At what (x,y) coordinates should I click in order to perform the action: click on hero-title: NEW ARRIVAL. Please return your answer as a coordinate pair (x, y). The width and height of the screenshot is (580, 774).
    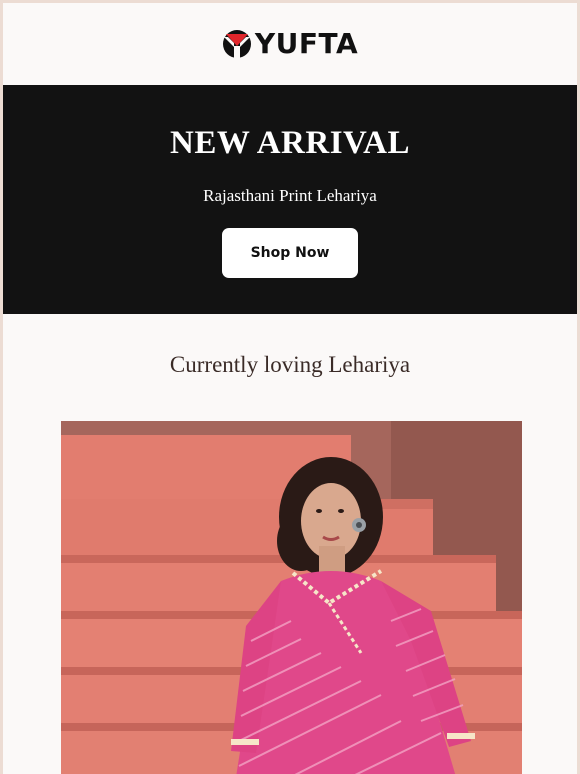
    Looking at the image, I should click on (290, 143).